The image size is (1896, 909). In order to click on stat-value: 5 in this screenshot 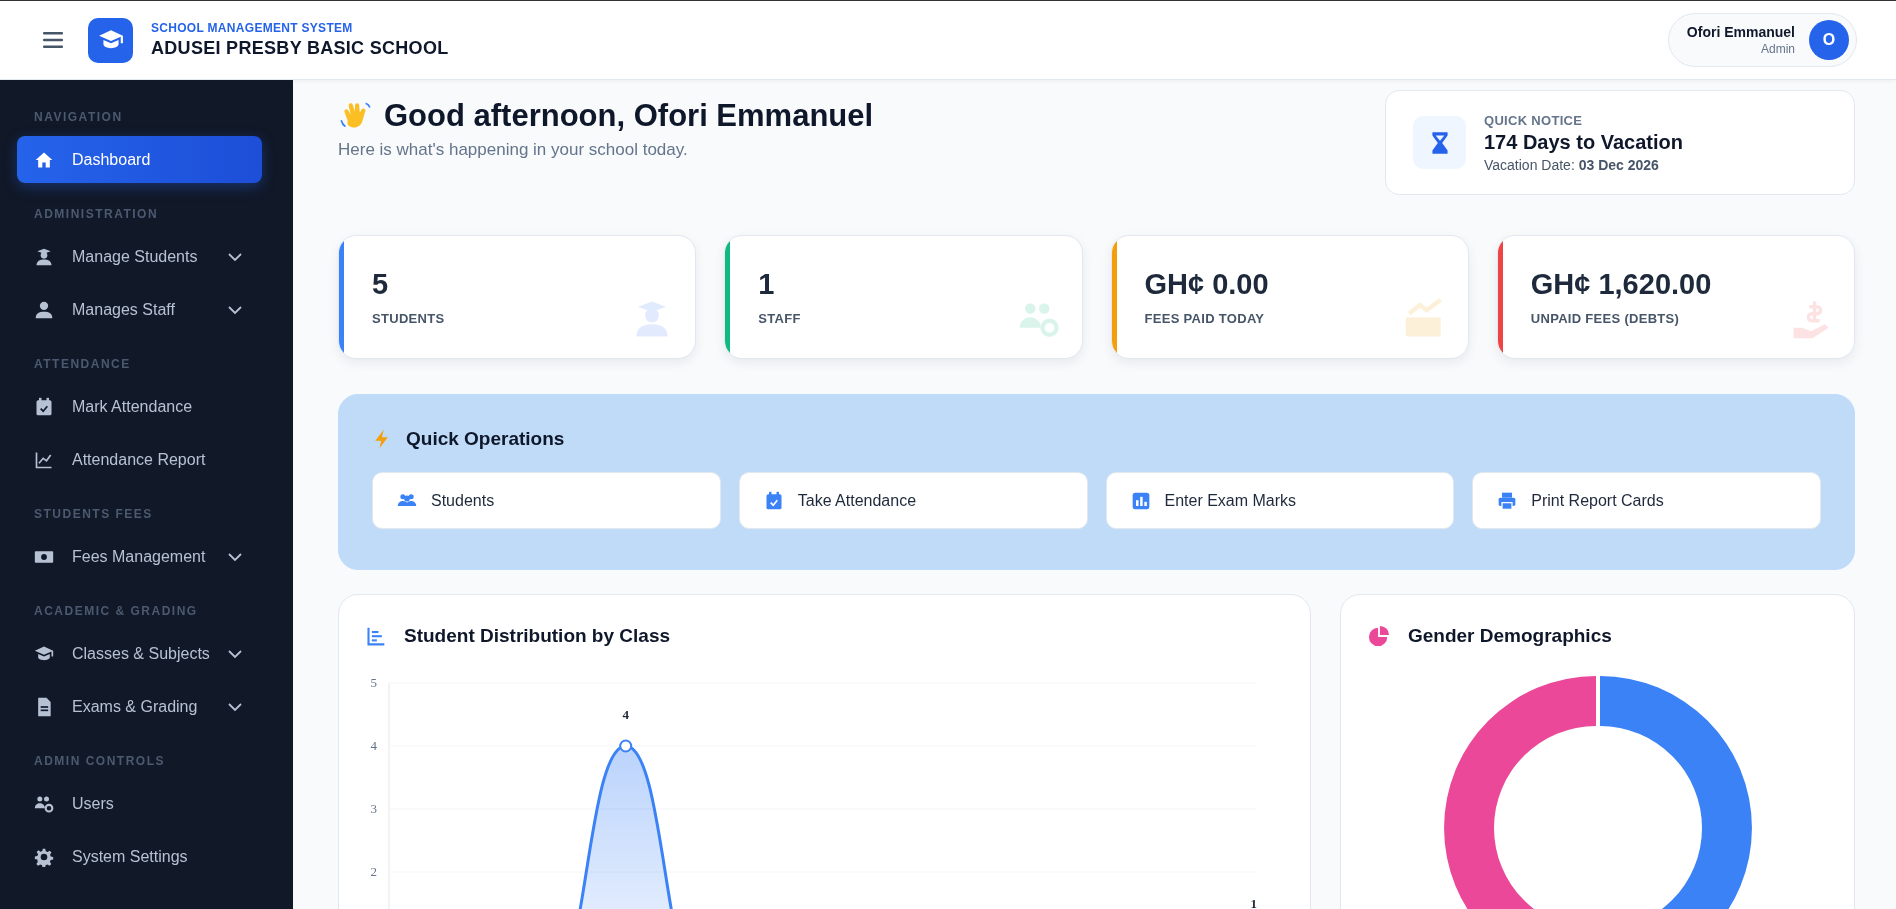, I will do `click(381, 284)`.